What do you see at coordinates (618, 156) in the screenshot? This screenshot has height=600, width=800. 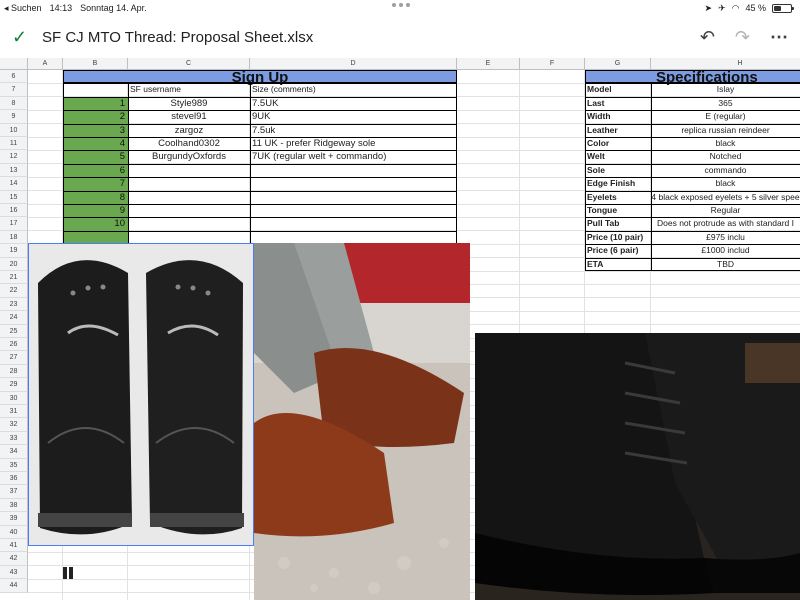 I see `spec-label: Welt` at bounding box center [618, 156].